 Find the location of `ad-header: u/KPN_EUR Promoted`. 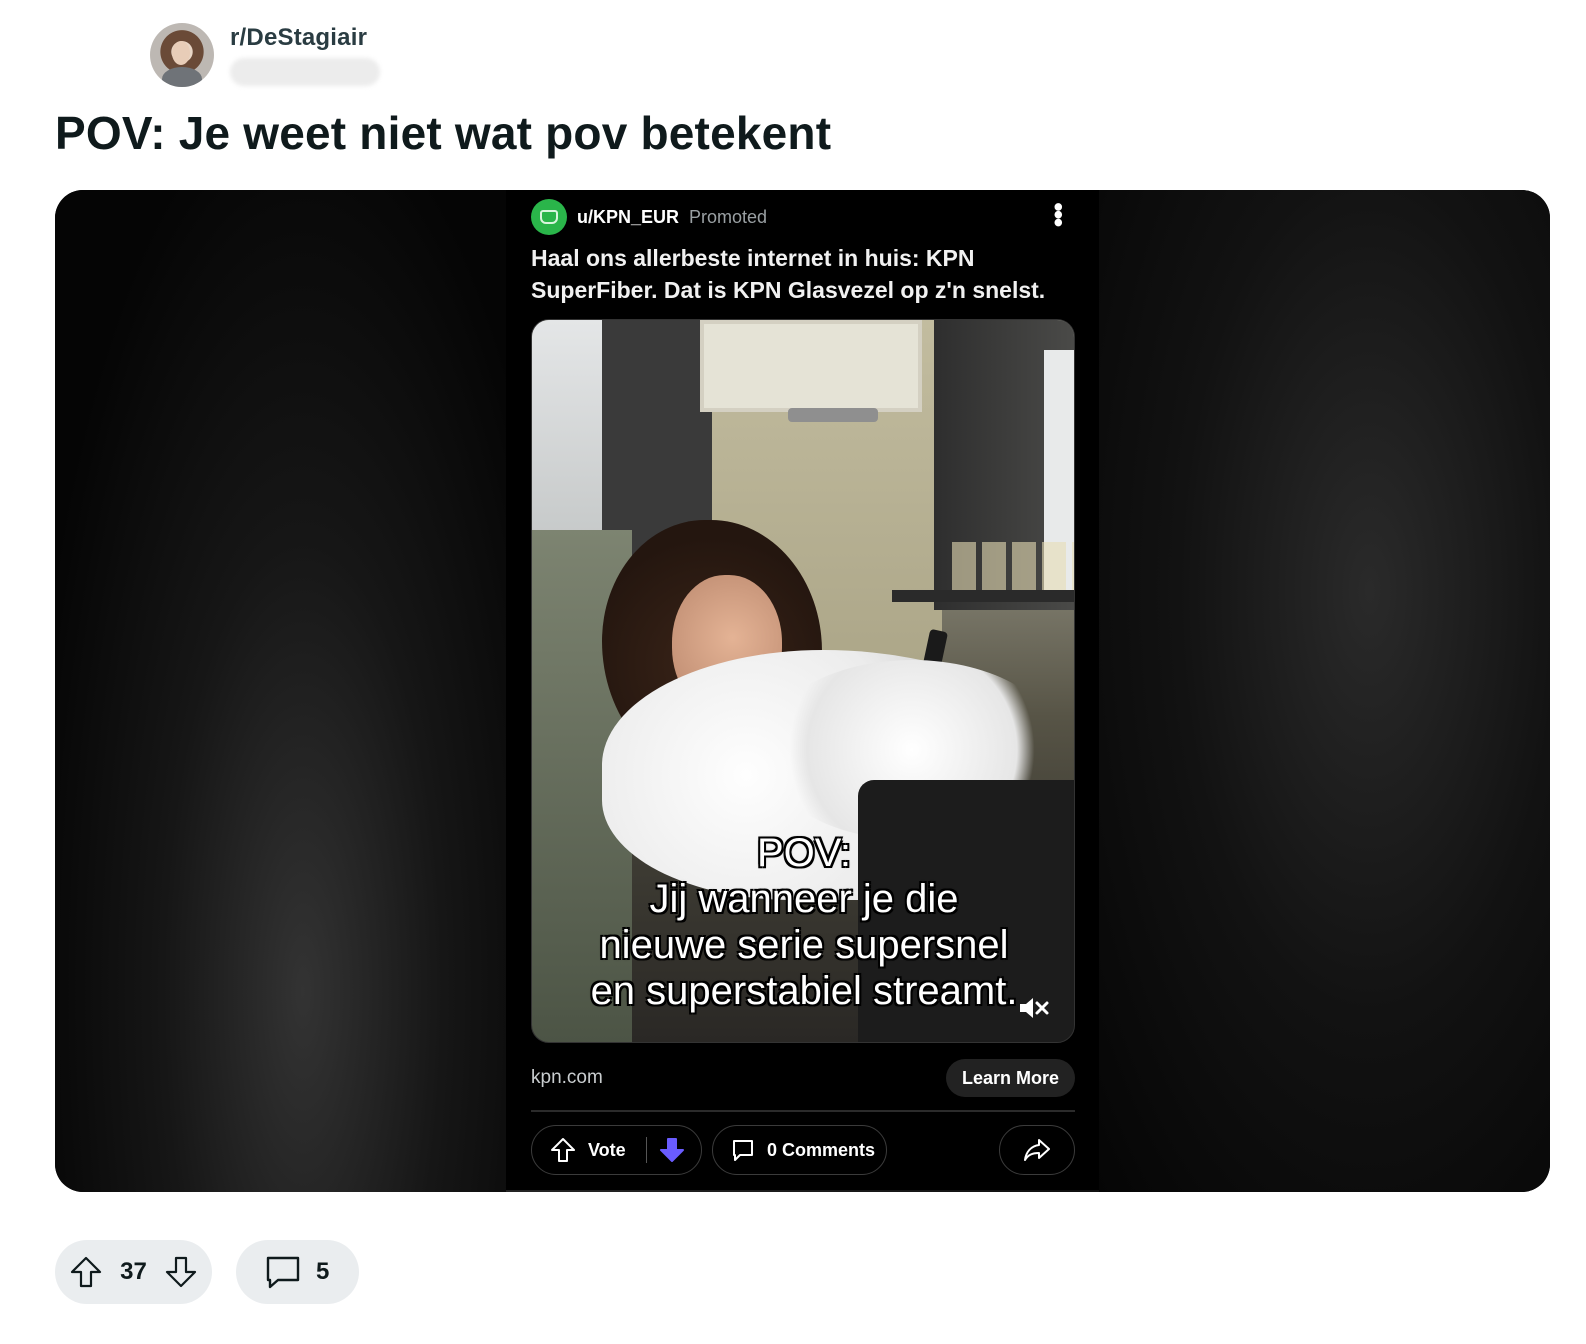

ad-header: u/KPN_EUR Promoted is located at coordinates (649, 217).